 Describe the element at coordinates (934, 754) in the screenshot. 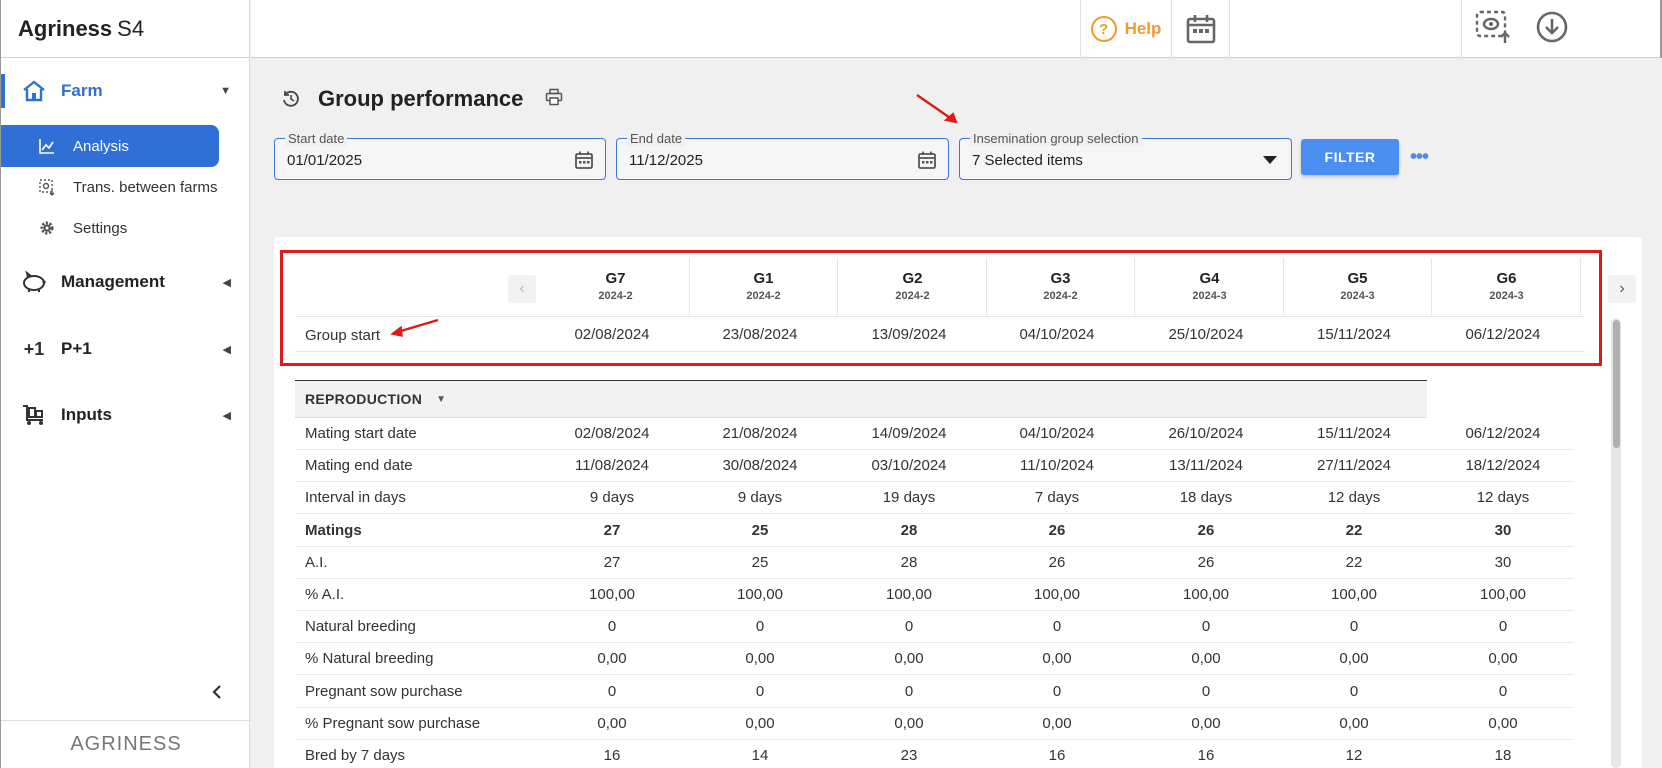

I see `table-row: Bred by 7 days 16 14 23 16 16 12 18` at that location.